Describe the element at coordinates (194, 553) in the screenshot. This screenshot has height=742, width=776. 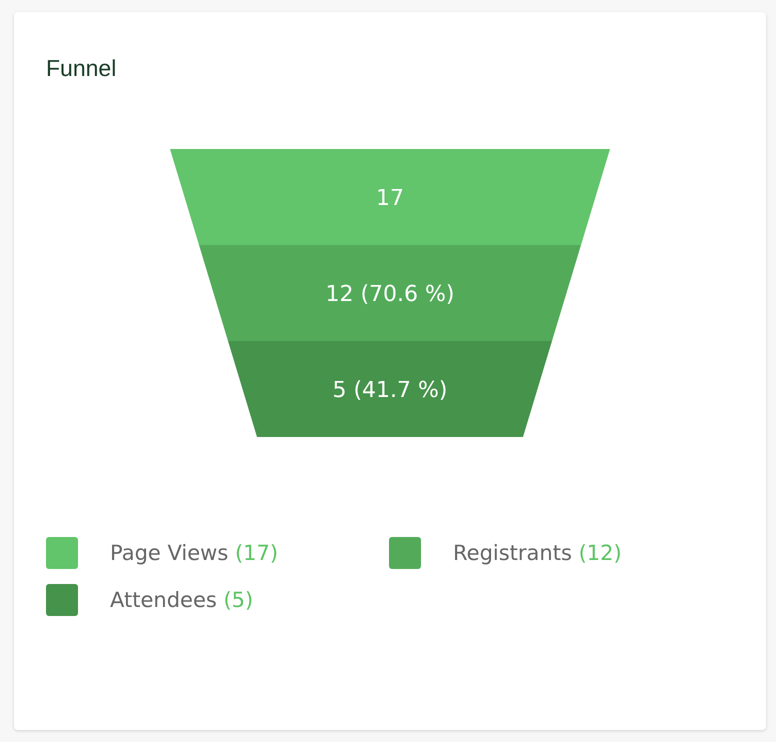
I see `legend-label: Page Views (17)` at that location.